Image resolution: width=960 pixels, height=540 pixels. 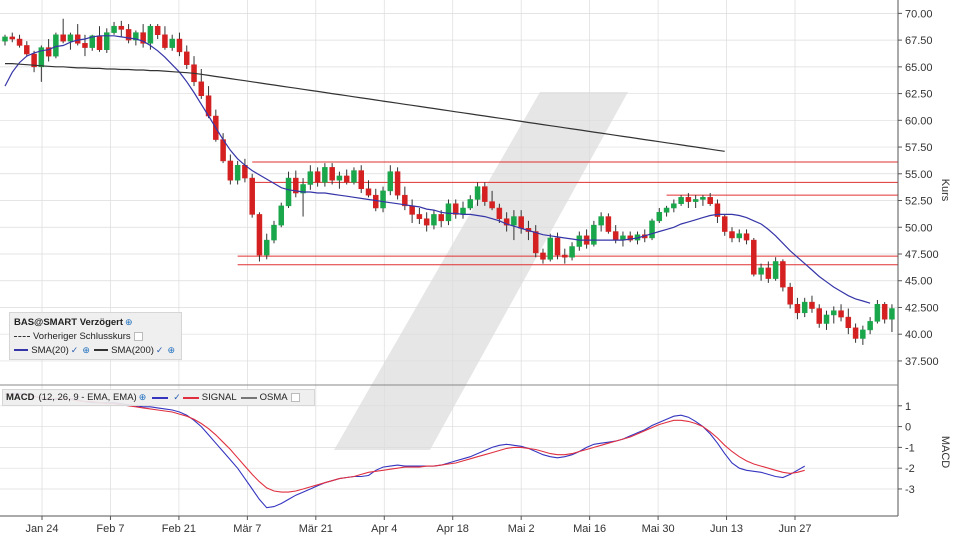 I want to click on date-tick-label: Mai 30, so click(x=658, y=529).